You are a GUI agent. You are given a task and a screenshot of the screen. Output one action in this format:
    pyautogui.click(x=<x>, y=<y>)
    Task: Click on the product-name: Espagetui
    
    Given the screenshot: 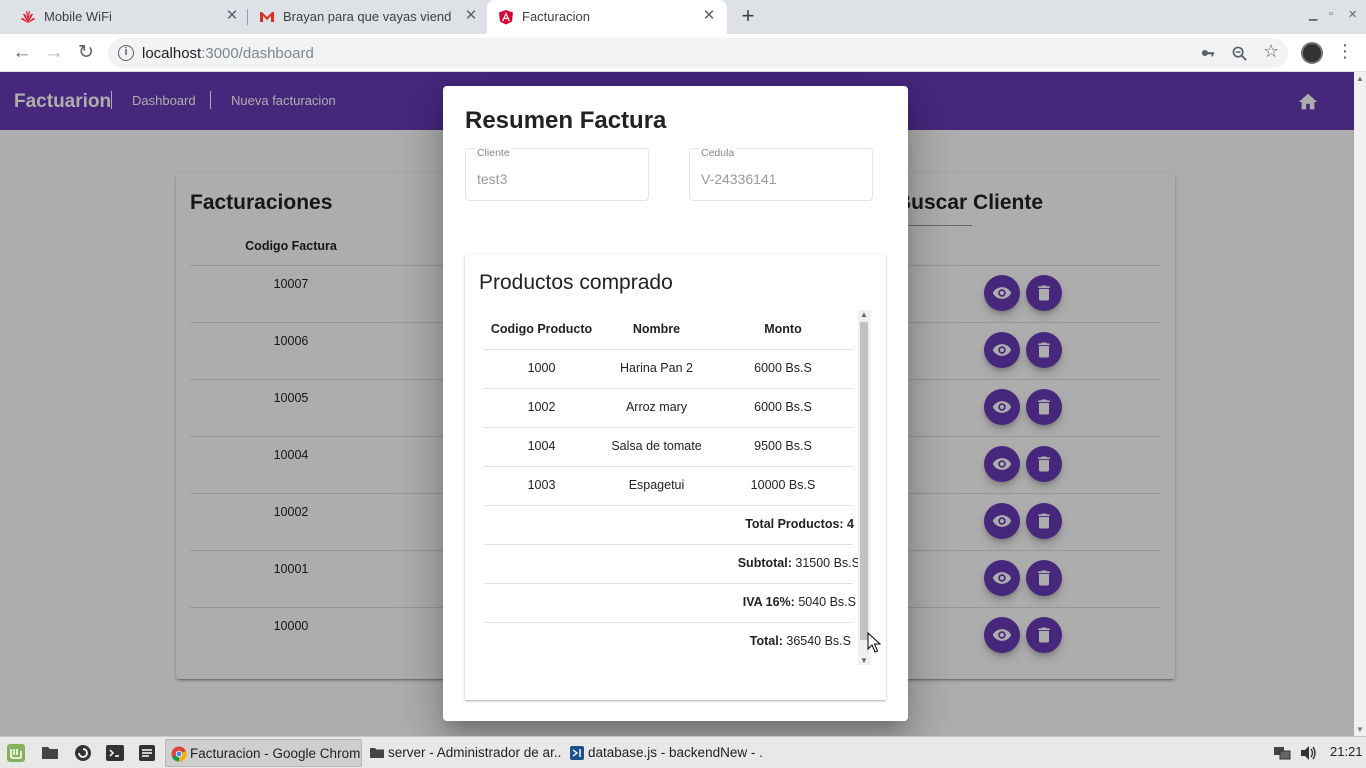 What is the action you would take?
    pyautogui.click(x=656, y=485)
    